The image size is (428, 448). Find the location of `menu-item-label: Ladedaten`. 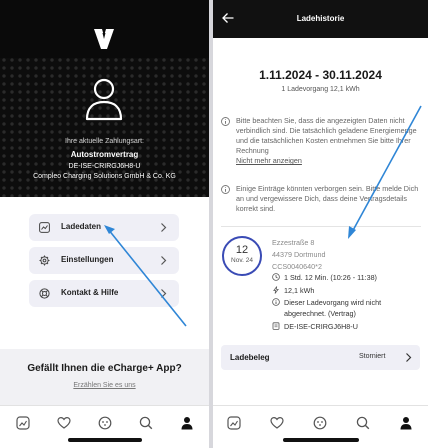

menu-item-label: Ladedaten is located at coordinates (81, 226).